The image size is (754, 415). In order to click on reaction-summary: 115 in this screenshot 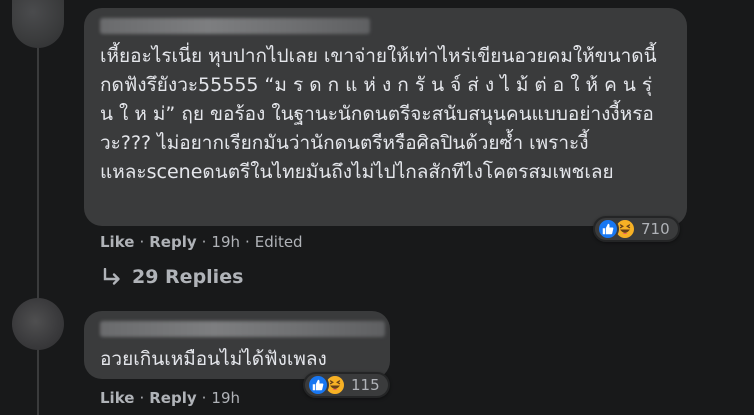, I will do `click(346, 385)`.